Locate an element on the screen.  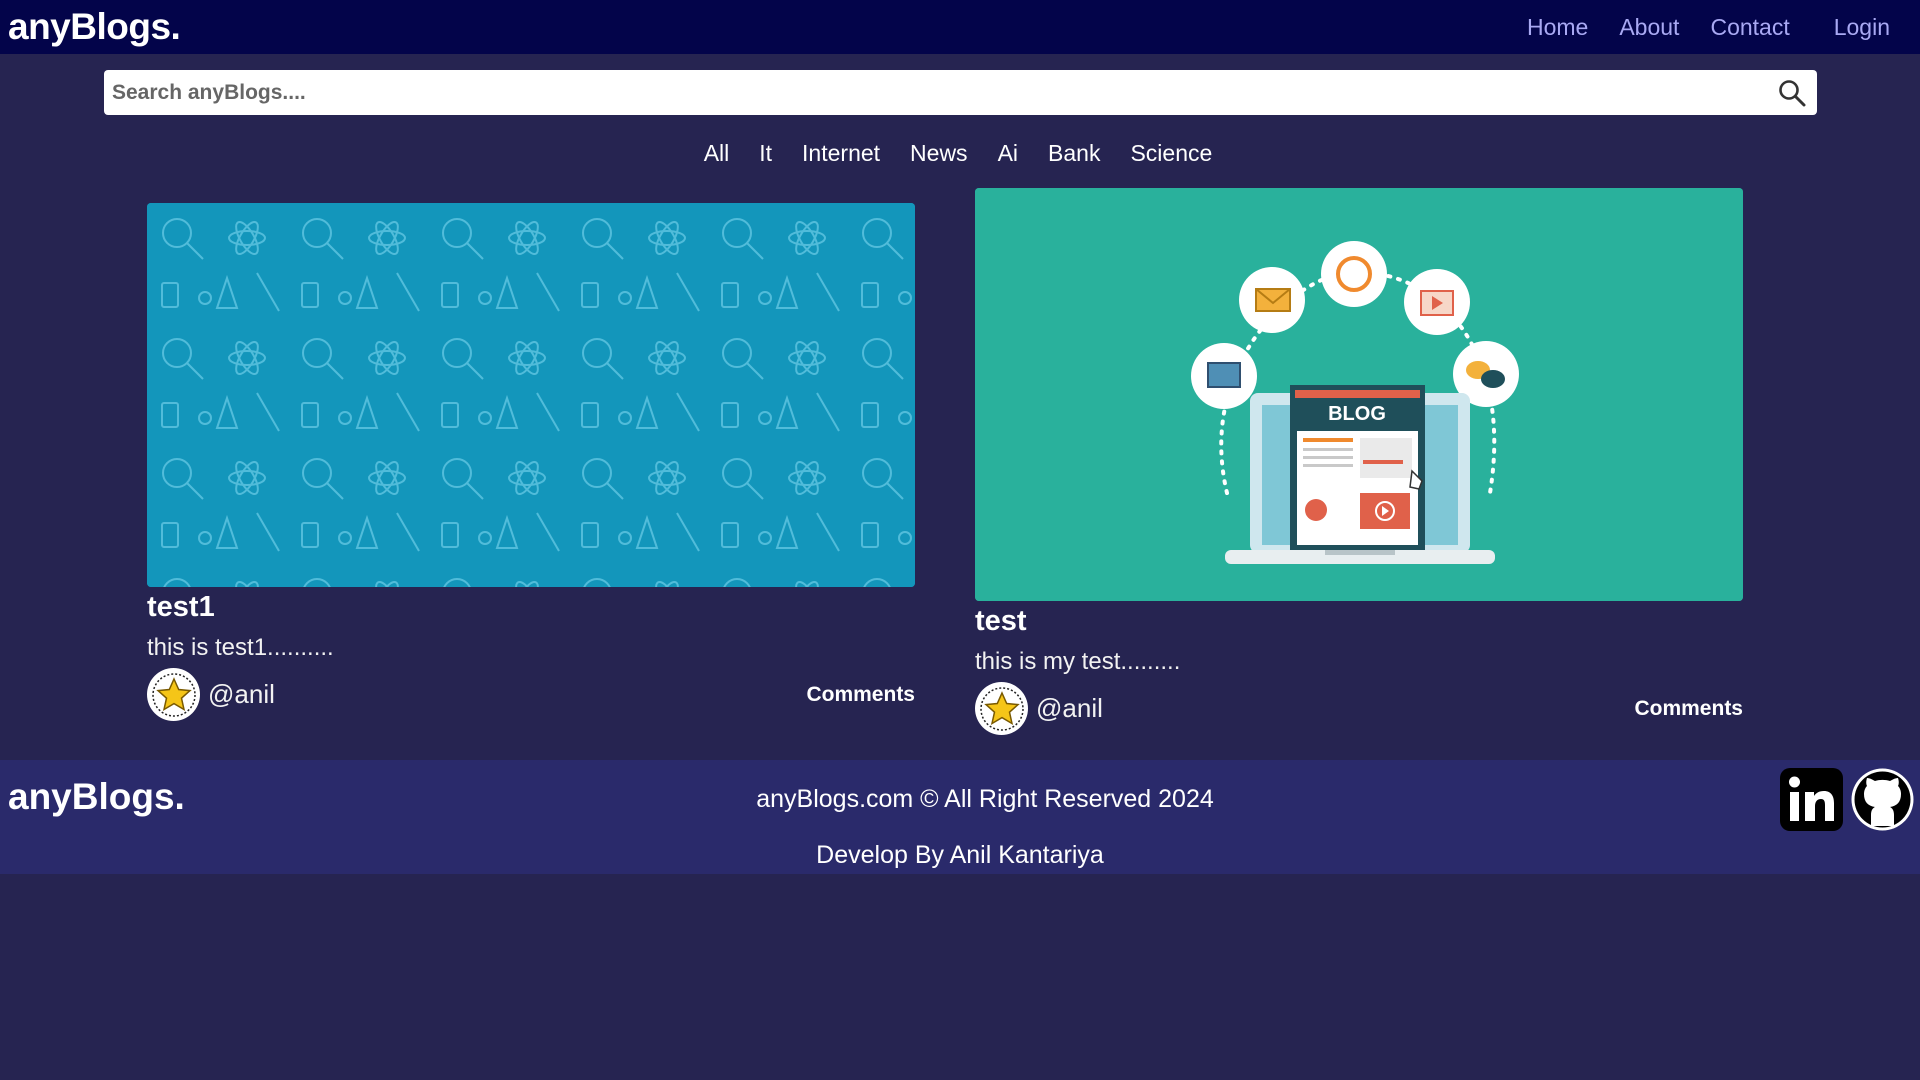
category-news: News is located at coordinates (939, 153).